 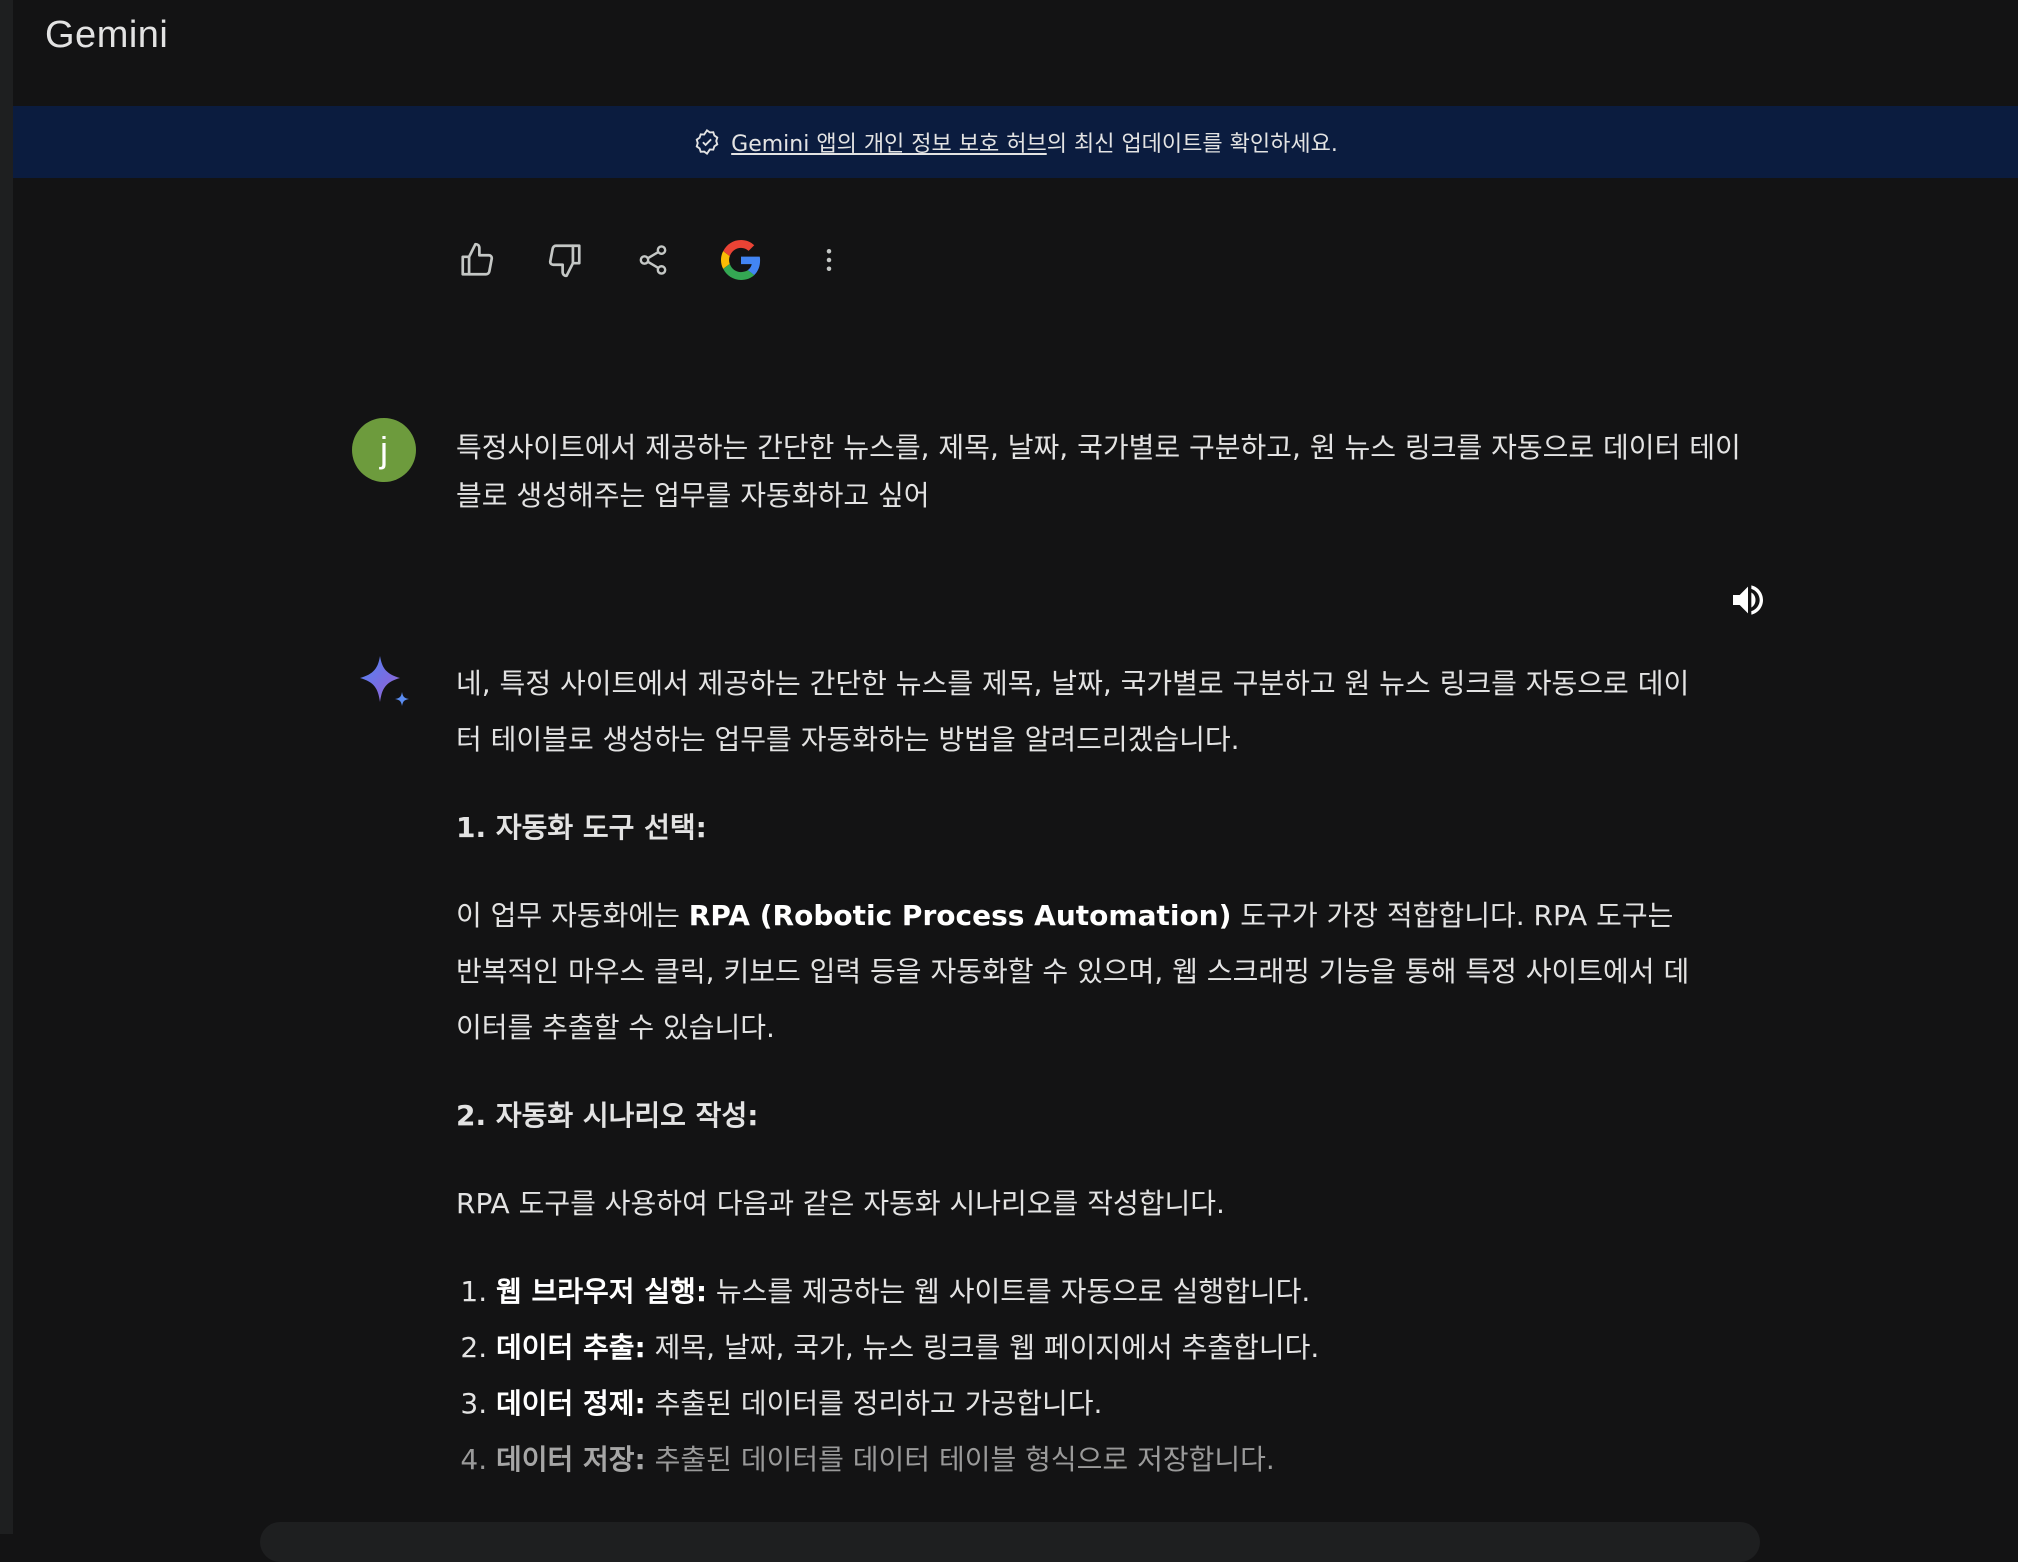 I want to click on step-title: 데이터 정제:, so click(x=571, y=1403).